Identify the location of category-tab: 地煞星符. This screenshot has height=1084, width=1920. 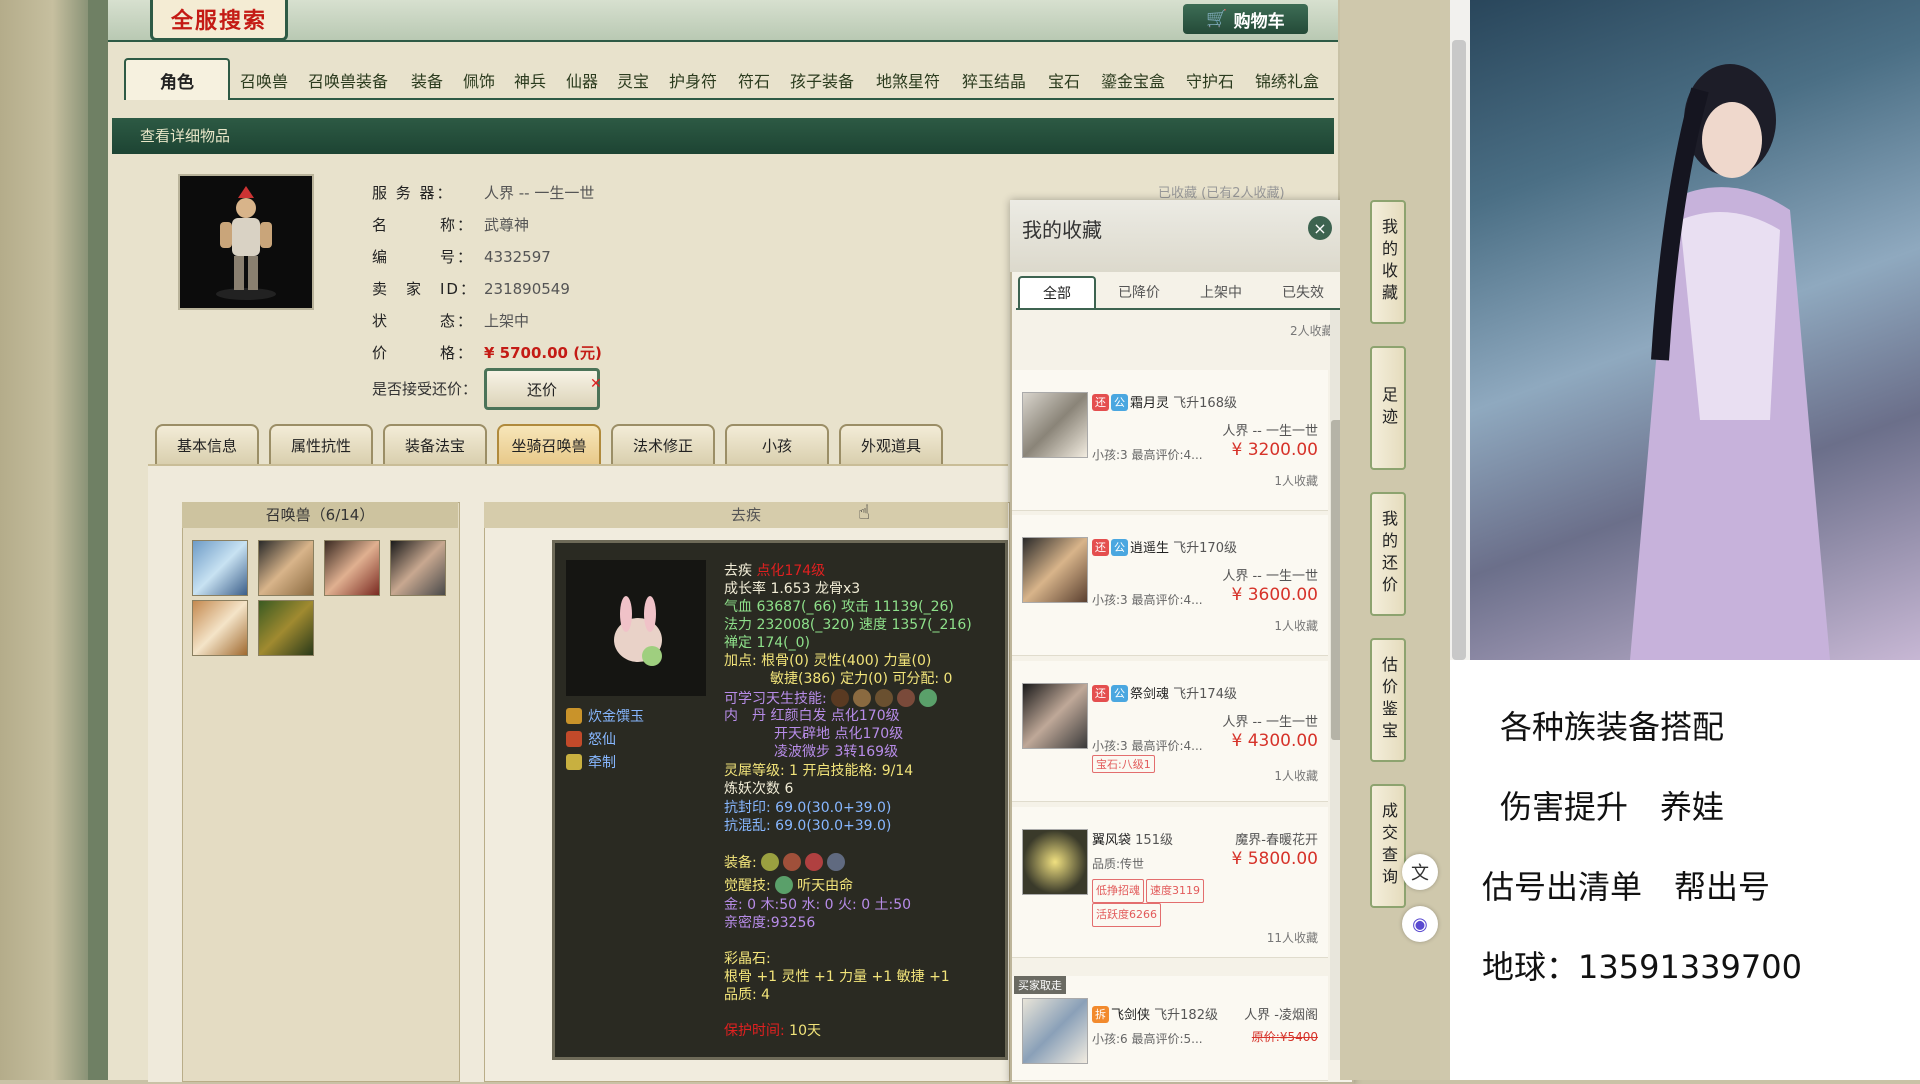
(908, 80).